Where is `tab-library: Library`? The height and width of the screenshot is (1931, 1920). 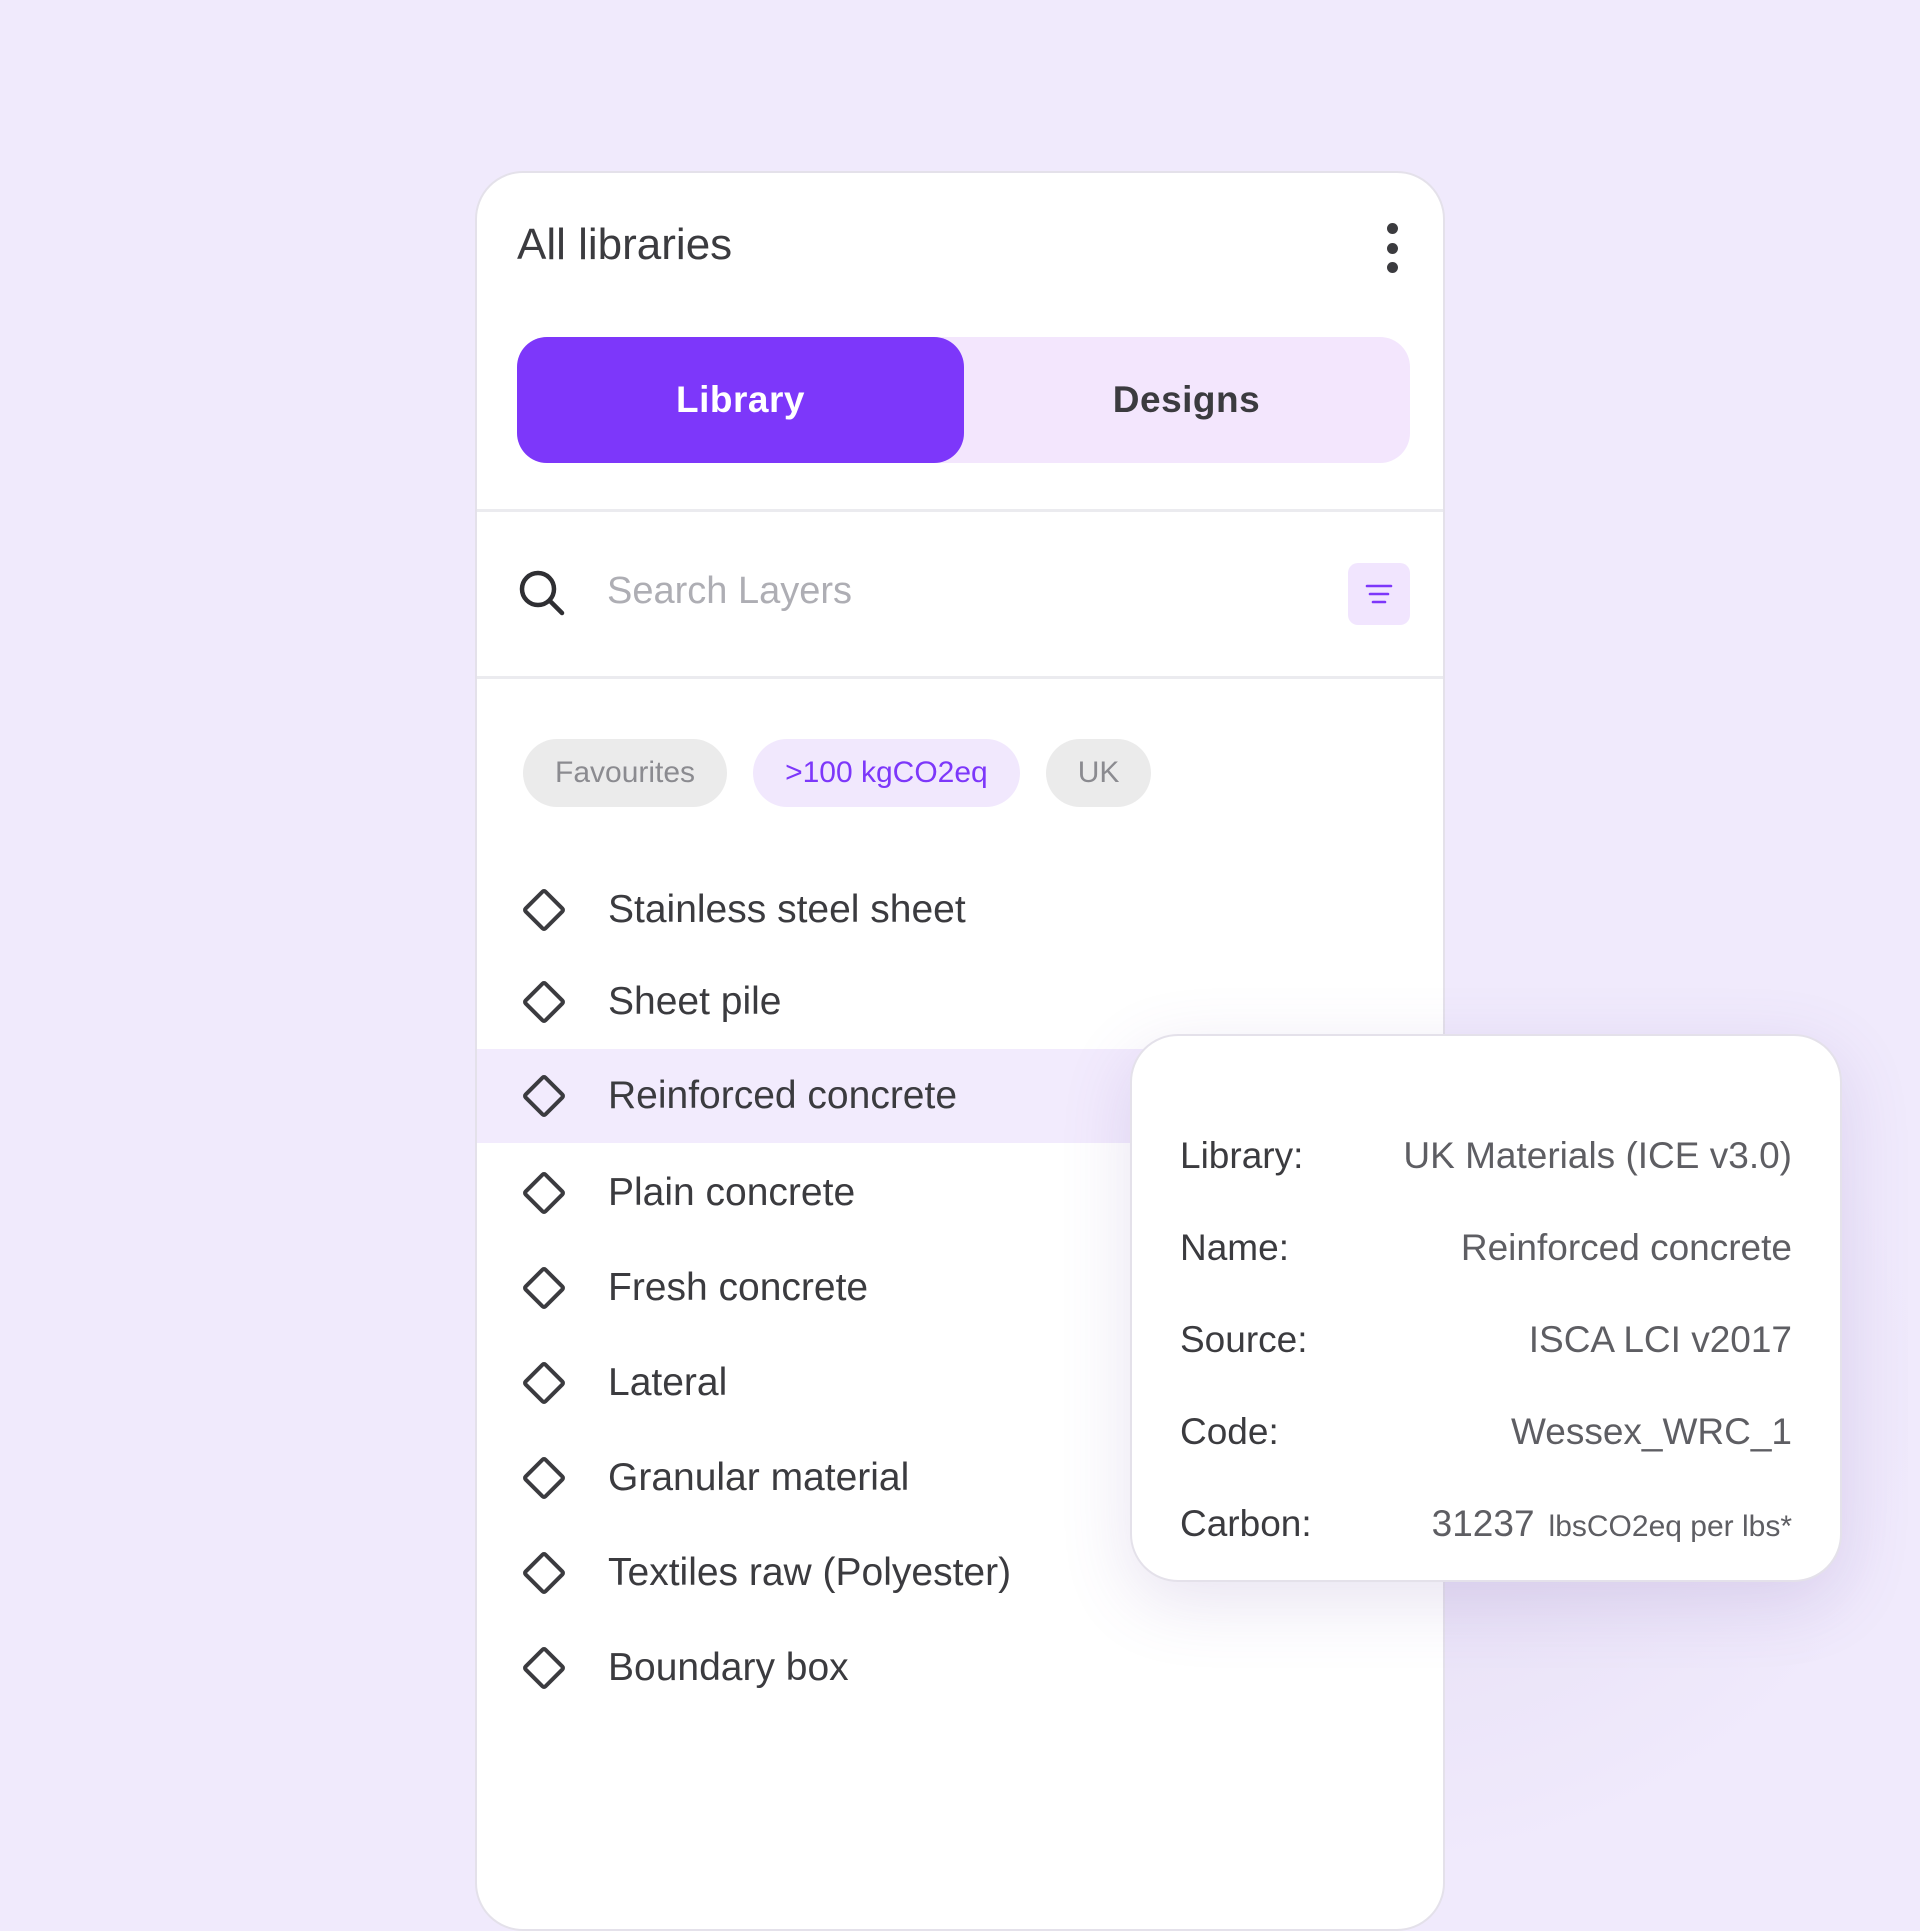 tab-library: Library is located at coordinates (740, 400).